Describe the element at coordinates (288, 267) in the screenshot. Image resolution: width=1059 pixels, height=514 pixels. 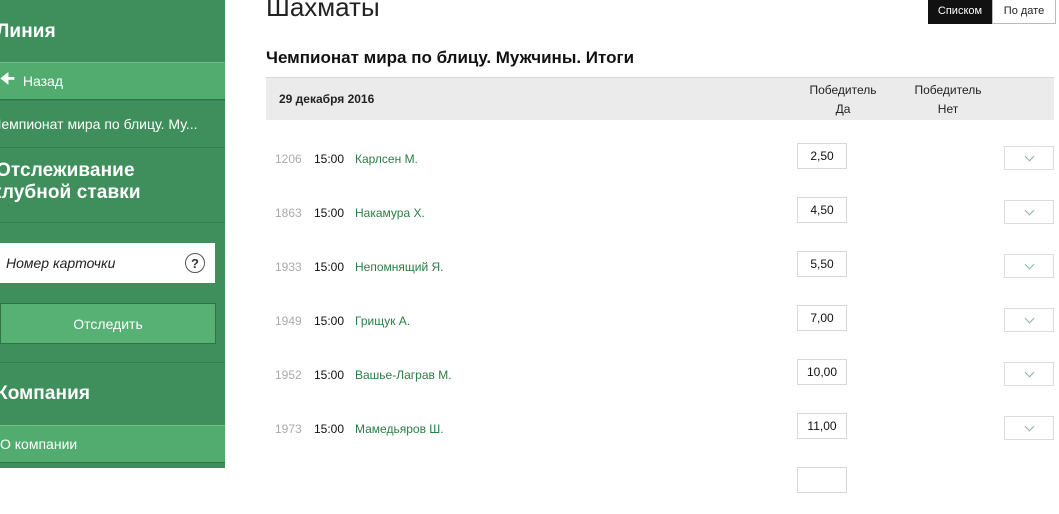
I see `event-id: 1933` at that location.